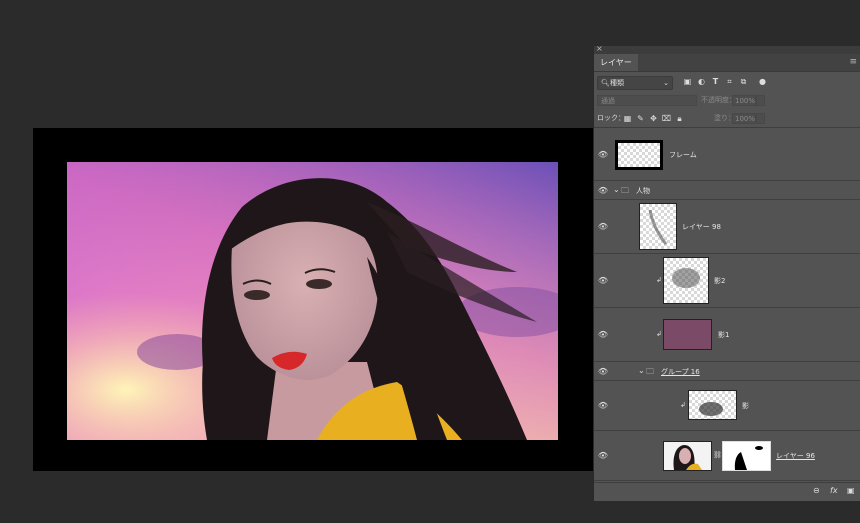  I want to click on layer-name: 影2, so click(720, 281).